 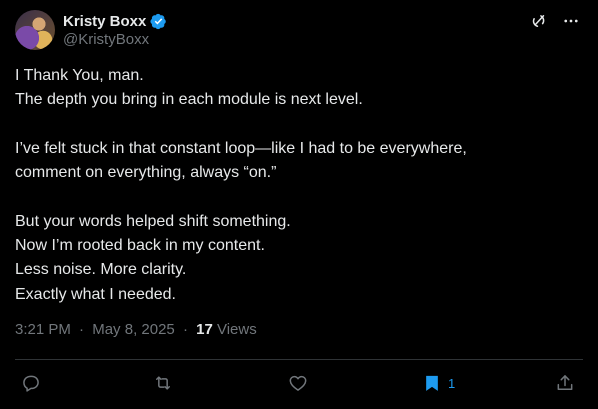 What do you see at coordinates (79, 75) in the screenshot?
I see `tweet-line: I Thank You, man.` at bounding box center [79, 75].